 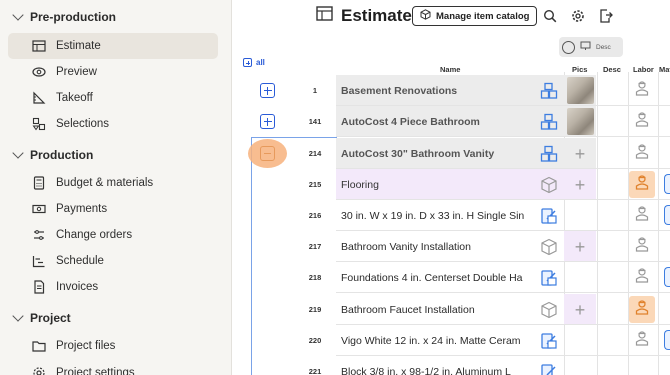 I want to click on sidebar-item-label: Change orders, so click(x=94, y=235).